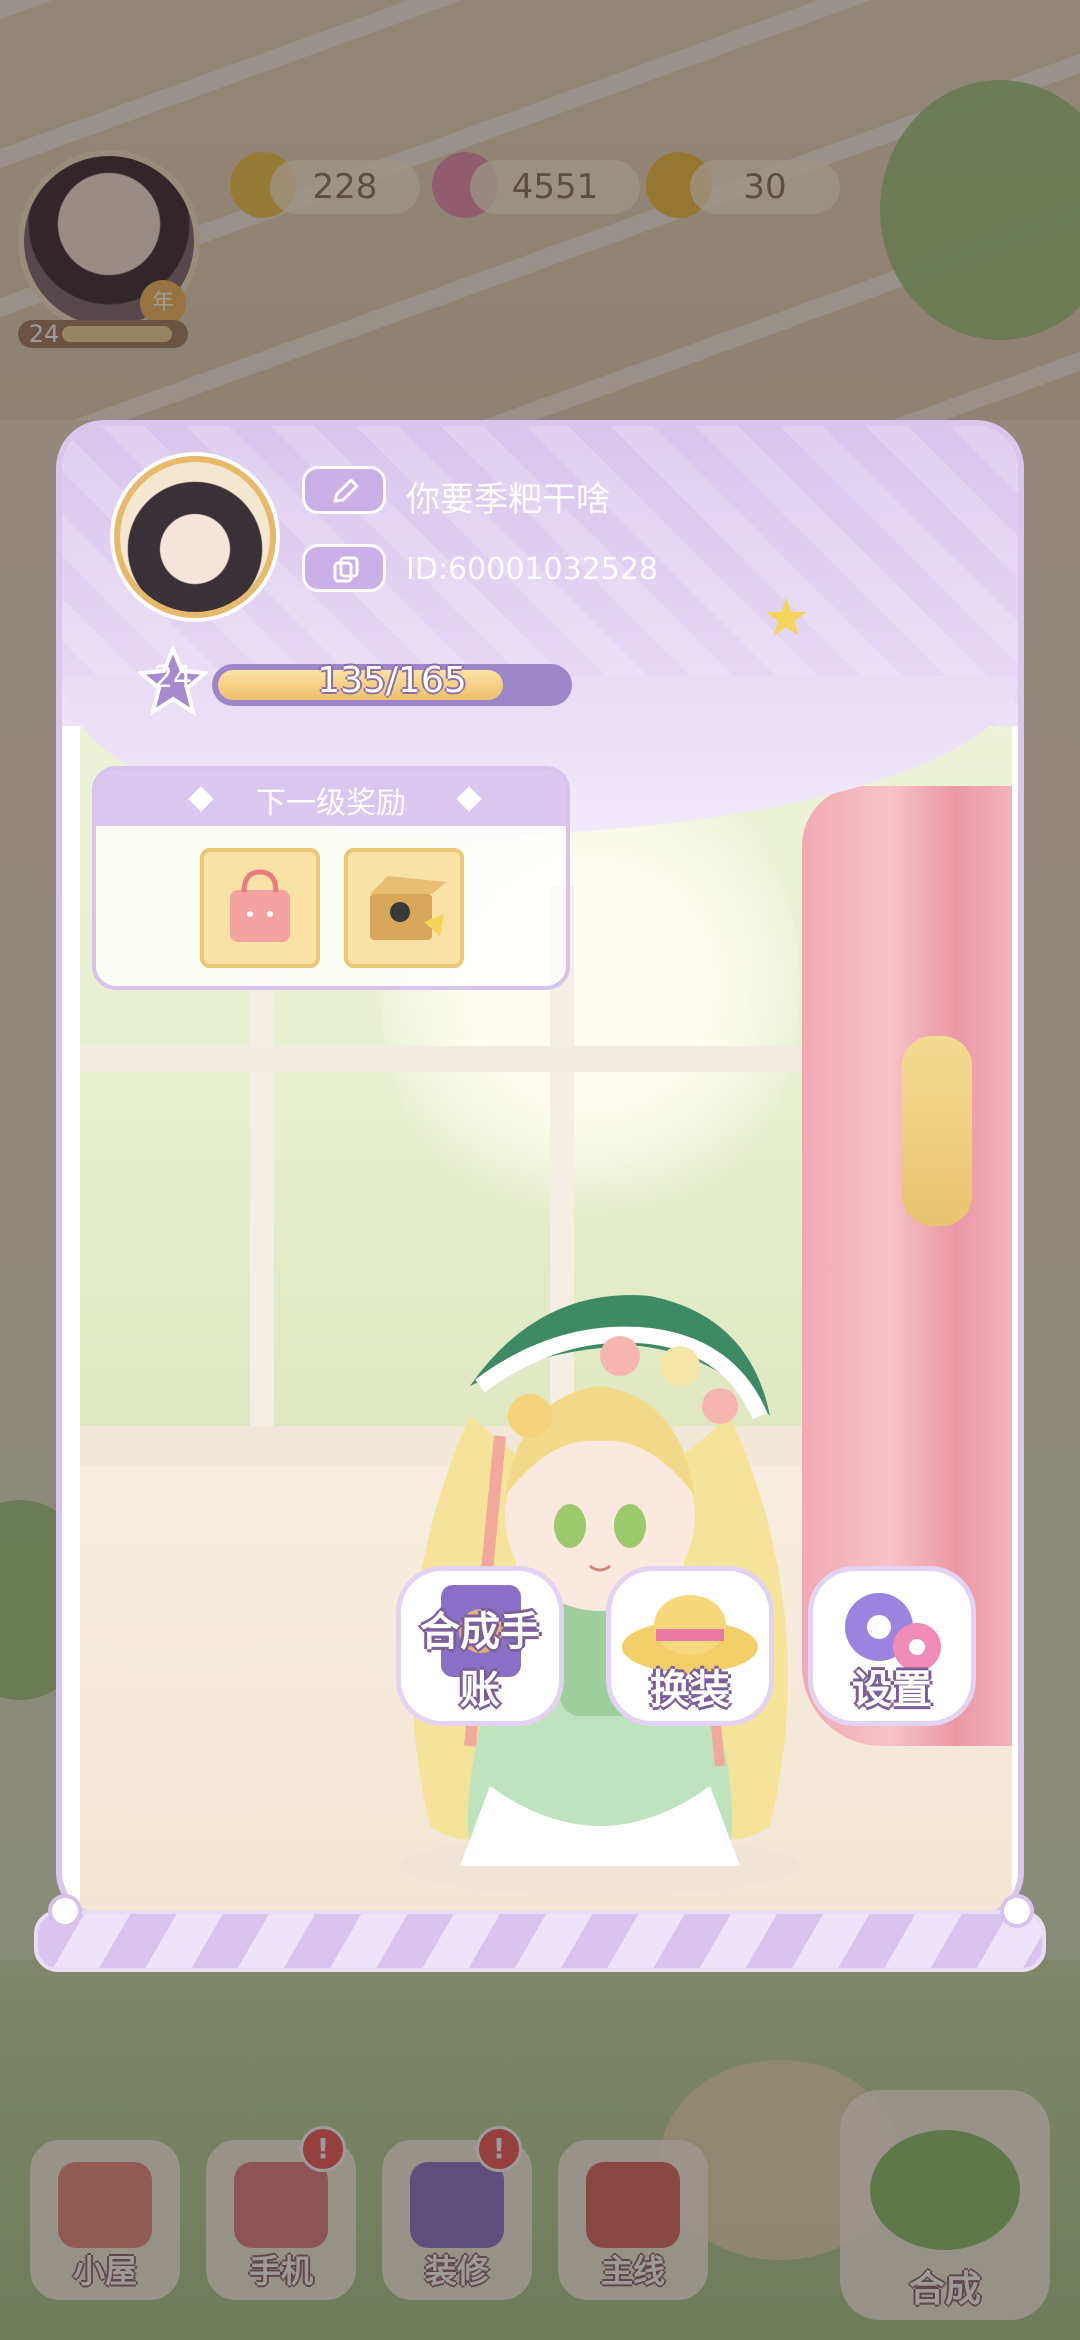 The image size is (1080, 2340). What do you see at coordinates (508, 500) in the screenshot?
I see `player-nickname: 你要季粑干啥` at bounding box center [508, 500].